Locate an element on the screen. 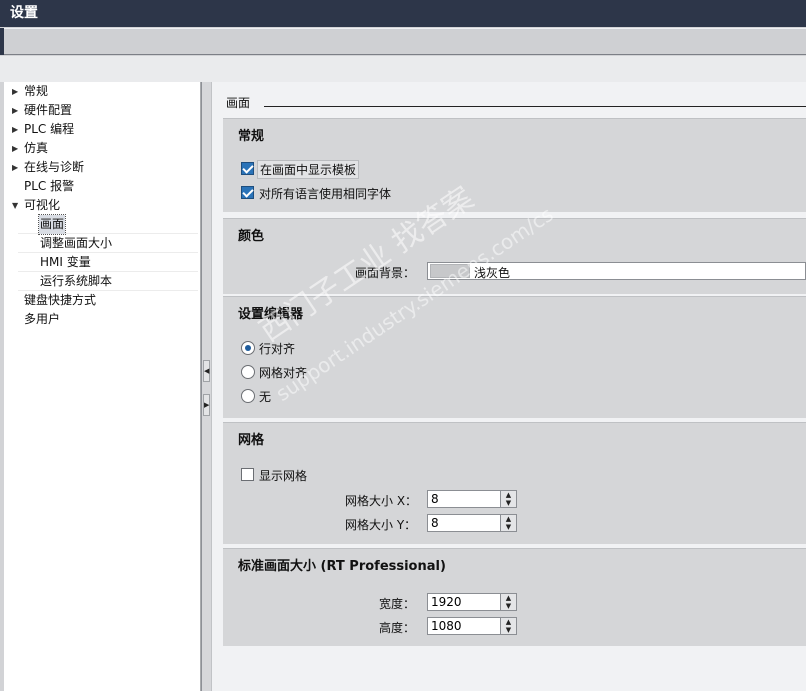  collapse-left-icon: ◀ is located at coordinates (206, 371).